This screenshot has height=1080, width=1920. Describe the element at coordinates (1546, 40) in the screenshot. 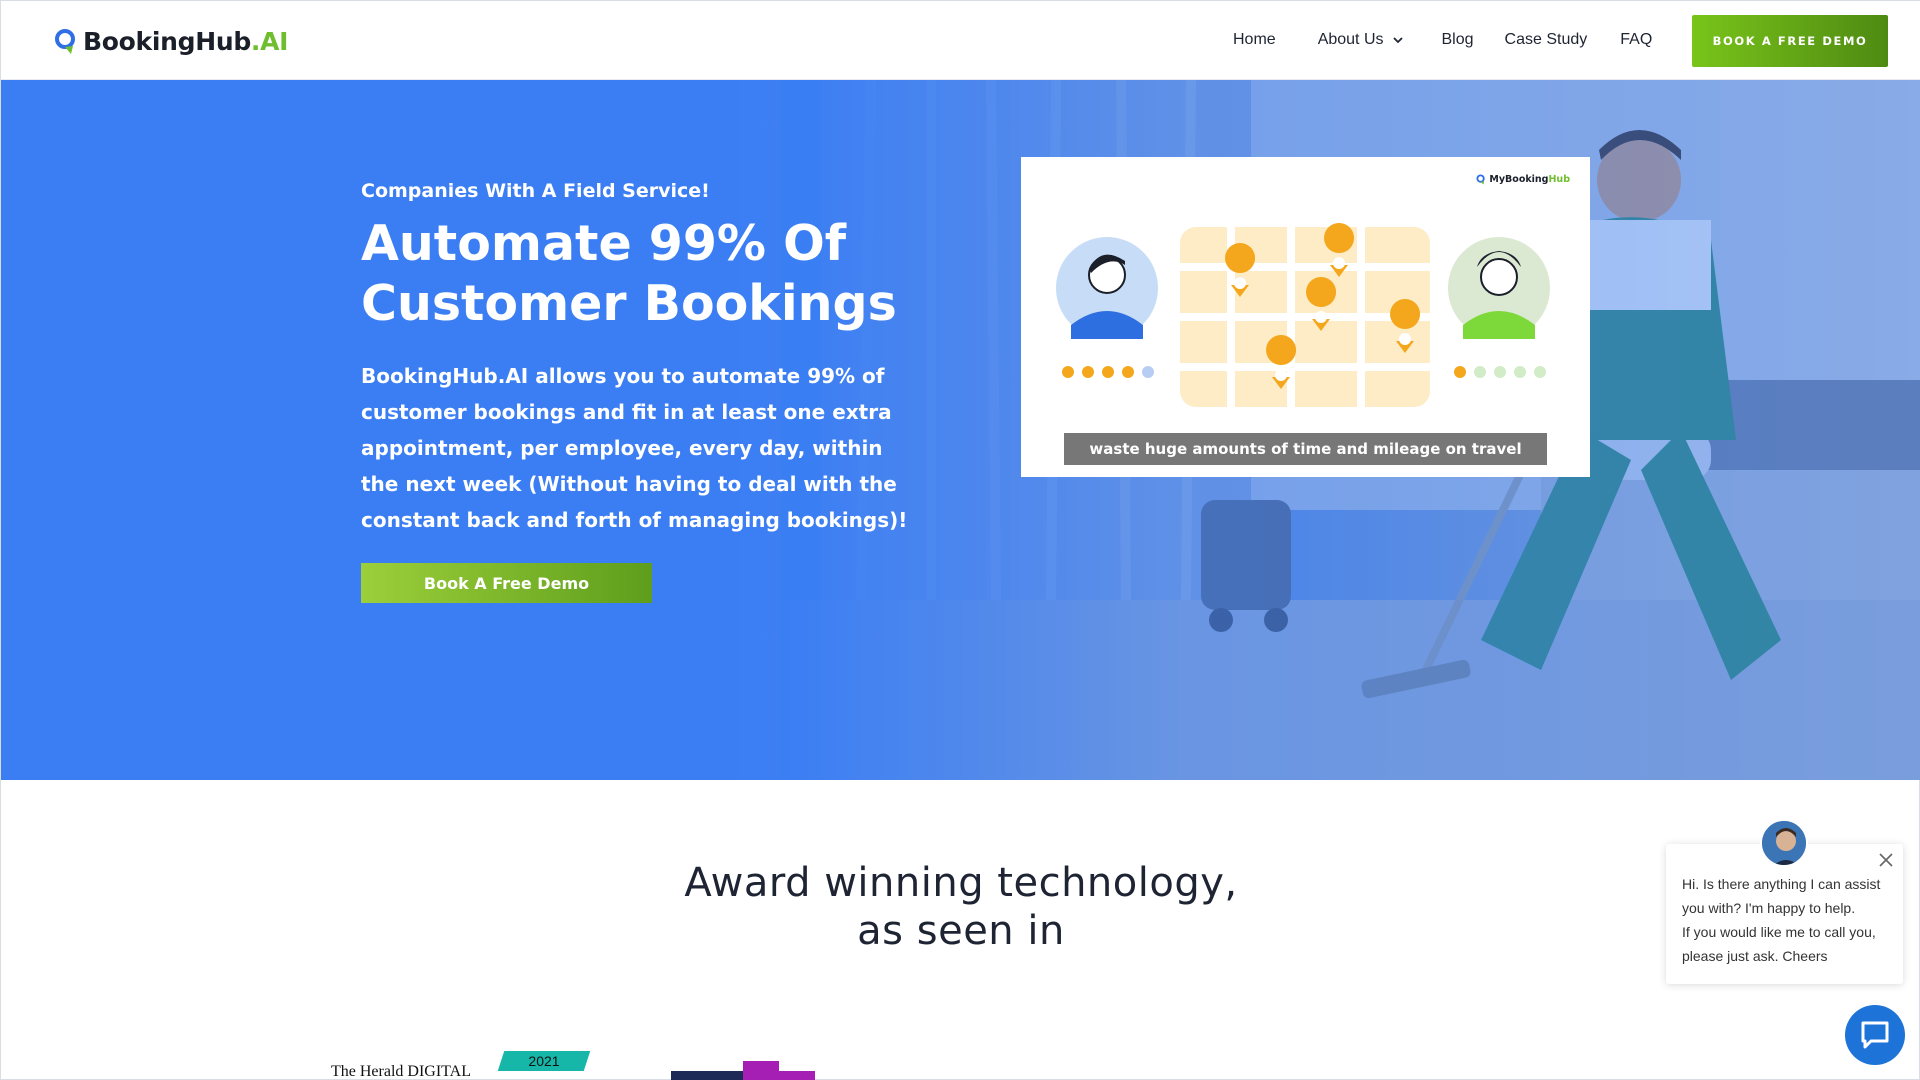

I see `nav-case-study: Case Study` at that location.